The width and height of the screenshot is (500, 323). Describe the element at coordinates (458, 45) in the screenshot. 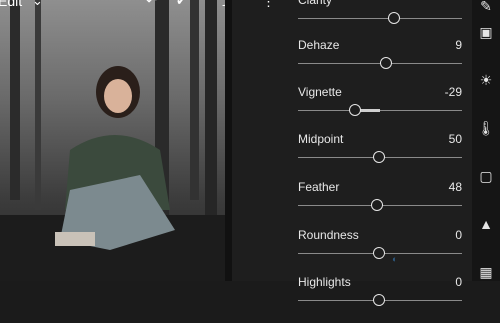

I see `adjustment-value: 9` at that location.